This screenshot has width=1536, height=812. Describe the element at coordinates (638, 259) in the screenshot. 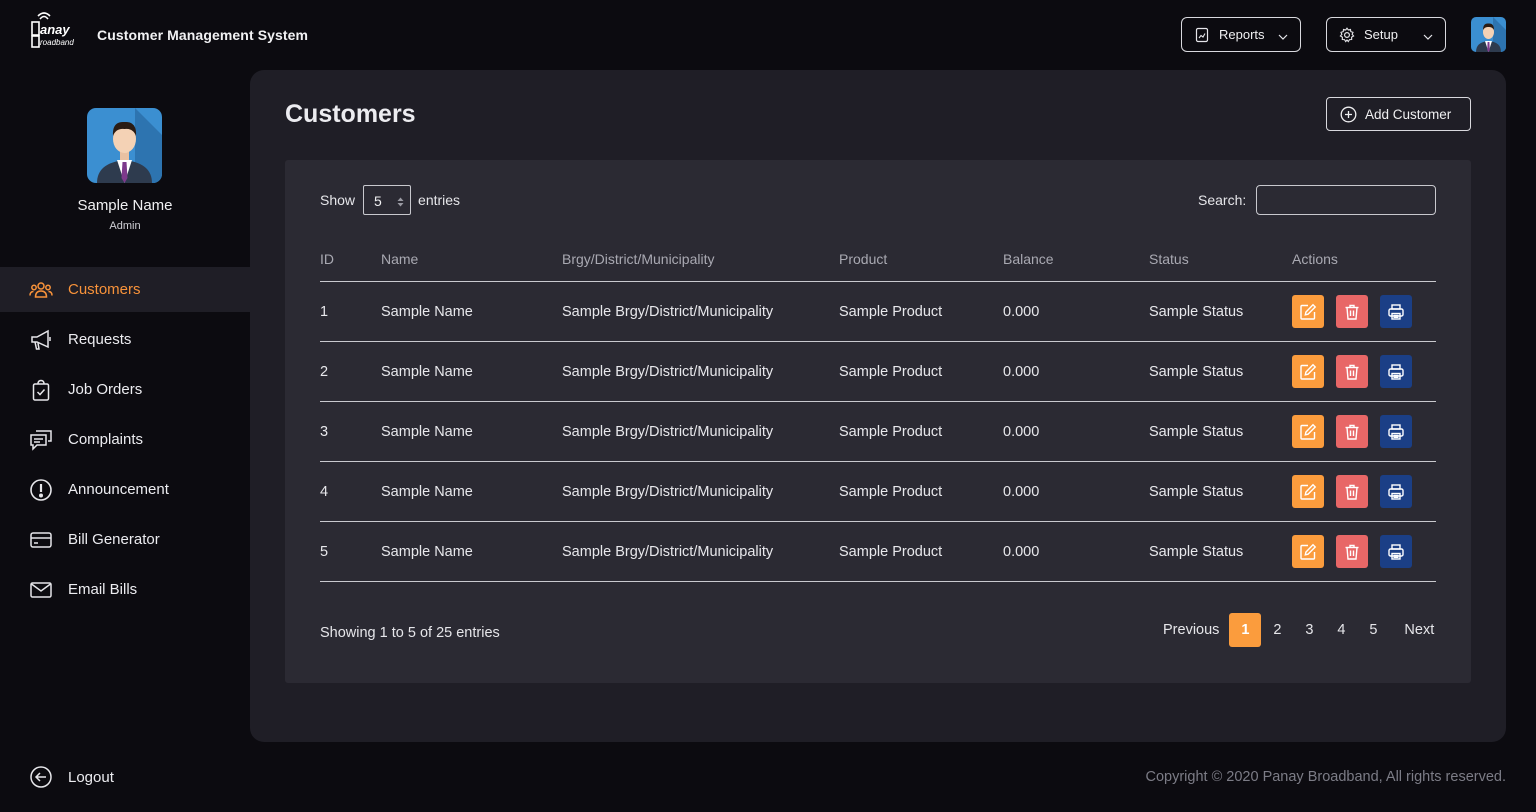

I see `column-header-brgy: Brgy/District/Municipality` at that location.